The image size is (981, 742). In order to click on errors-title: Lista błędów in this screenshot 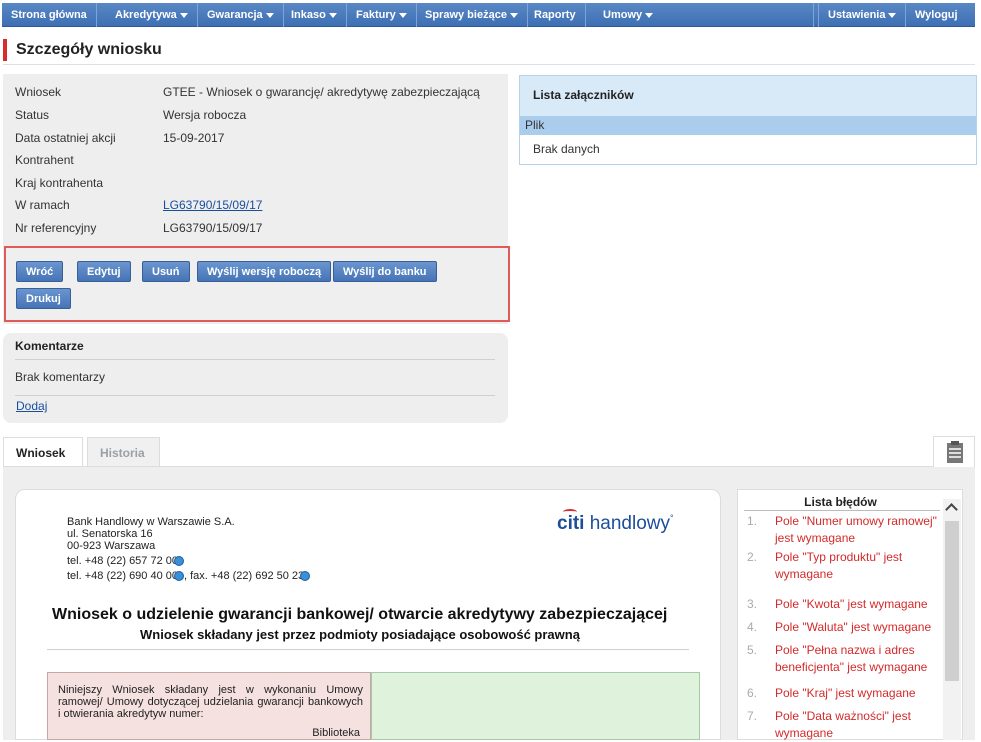, I will do `click(840, 502)`.